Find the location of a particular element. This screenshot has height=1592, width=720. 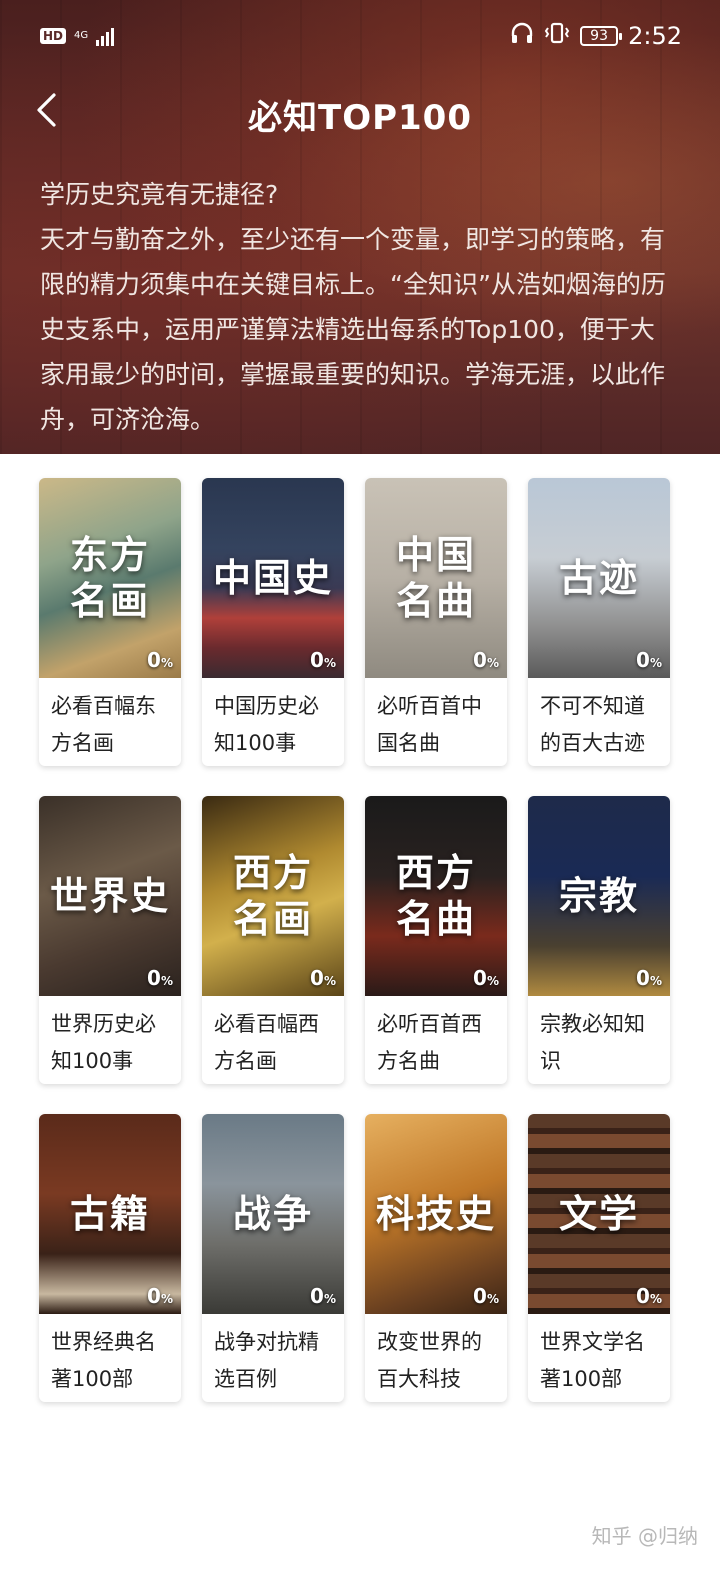

card-cover-title: 东方 名画 is located at coordinates (109, 577).